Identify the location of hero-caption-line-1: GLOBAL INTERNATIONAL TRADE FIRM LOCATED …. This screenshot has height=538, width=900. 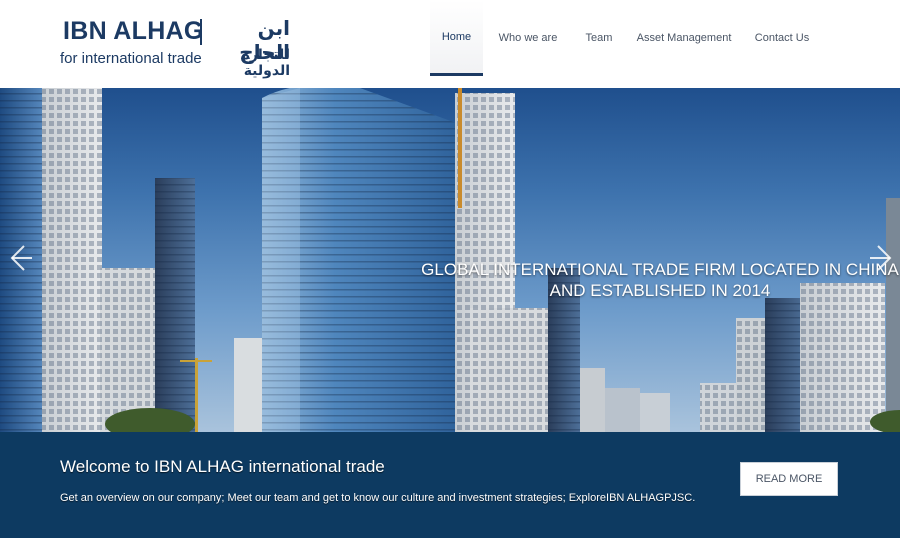
(660, 269).